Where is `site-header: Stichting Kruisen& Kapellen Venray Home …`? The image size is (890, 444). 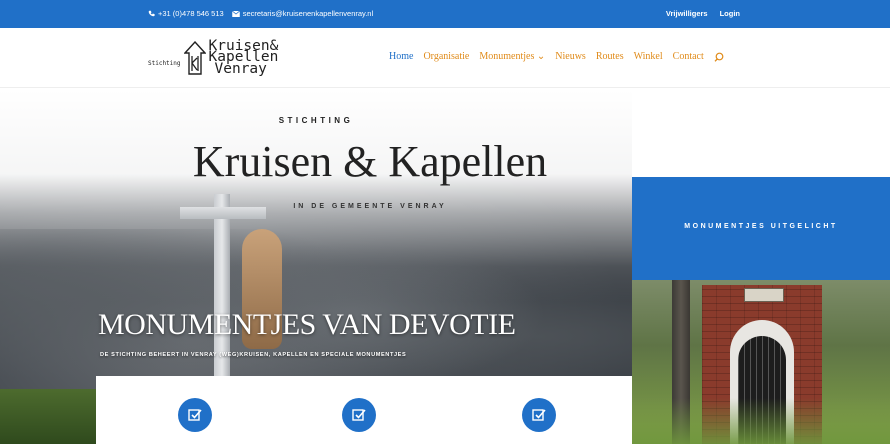 site-header: Stichting Kruisen& Kapellen Venray Home … is located at coordinates (445, 58).